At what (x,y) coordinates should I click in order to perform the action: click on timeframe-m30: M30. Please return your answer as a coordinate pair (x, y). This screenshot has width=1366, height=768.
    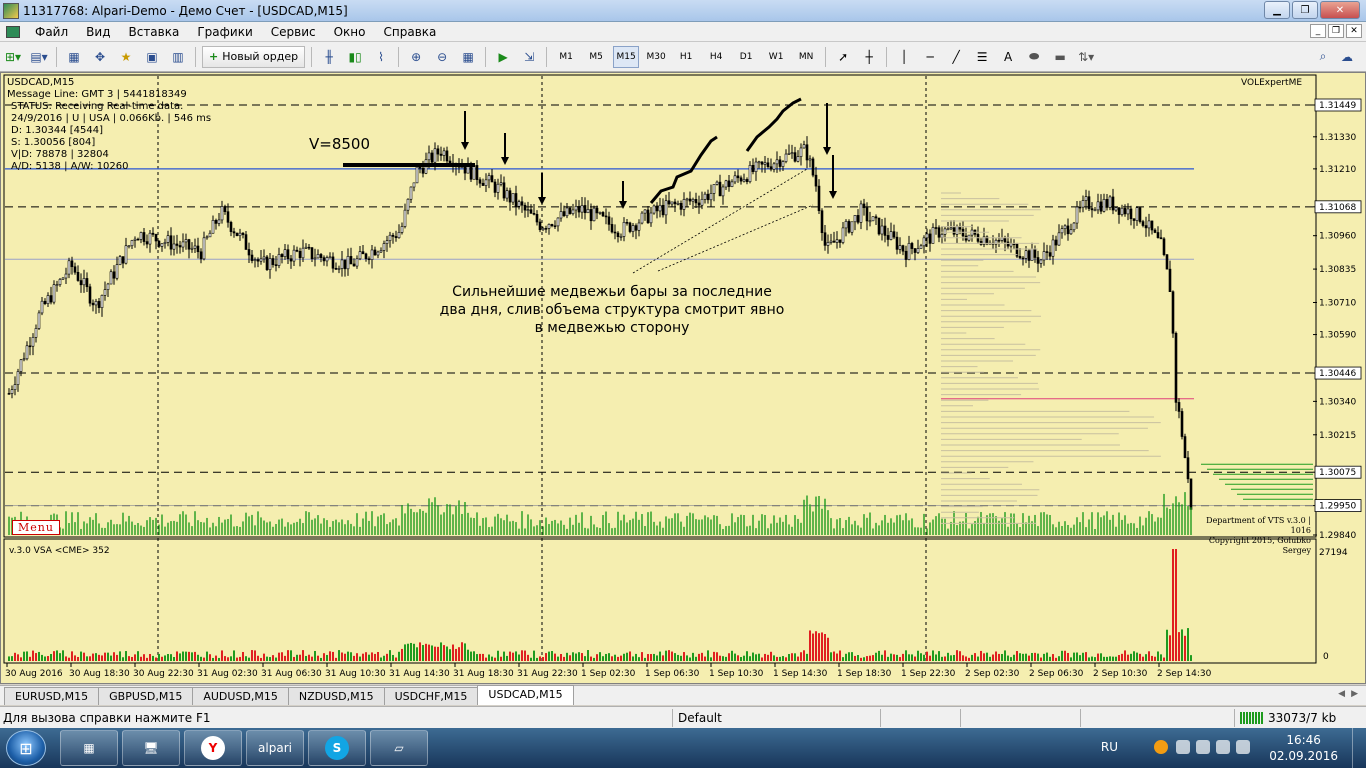
    Looking at the image, I should click on (656, 57).